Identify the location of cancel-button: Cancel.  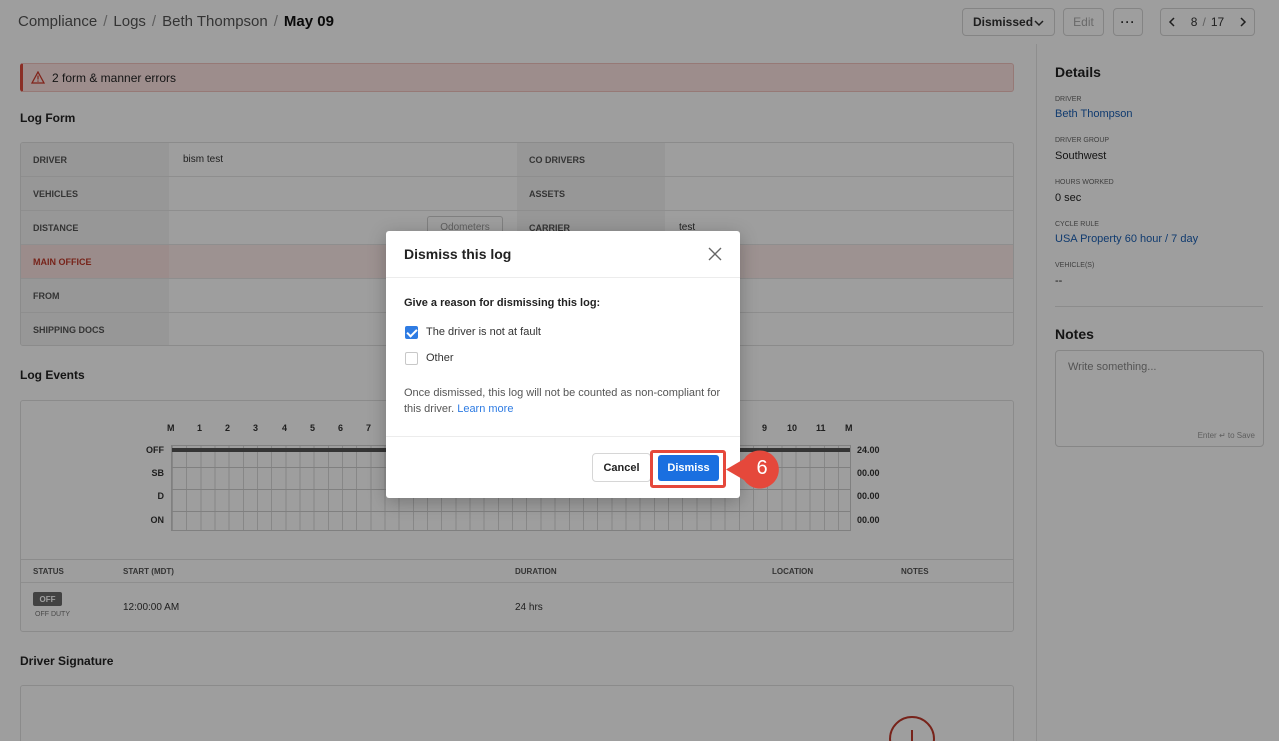
(621, 467).